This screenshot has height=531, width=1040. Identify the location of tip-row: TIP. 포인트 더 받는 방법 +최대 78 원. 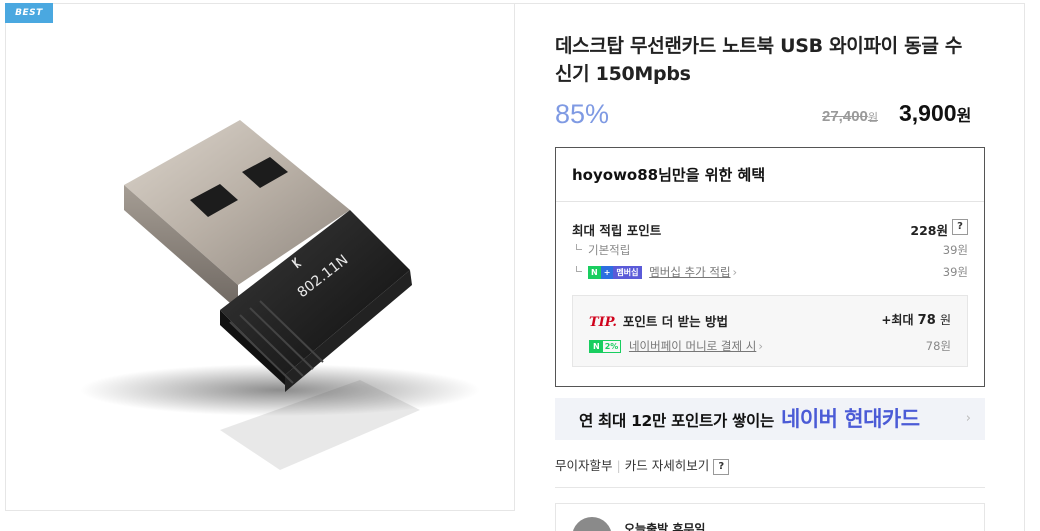
(770, 320).